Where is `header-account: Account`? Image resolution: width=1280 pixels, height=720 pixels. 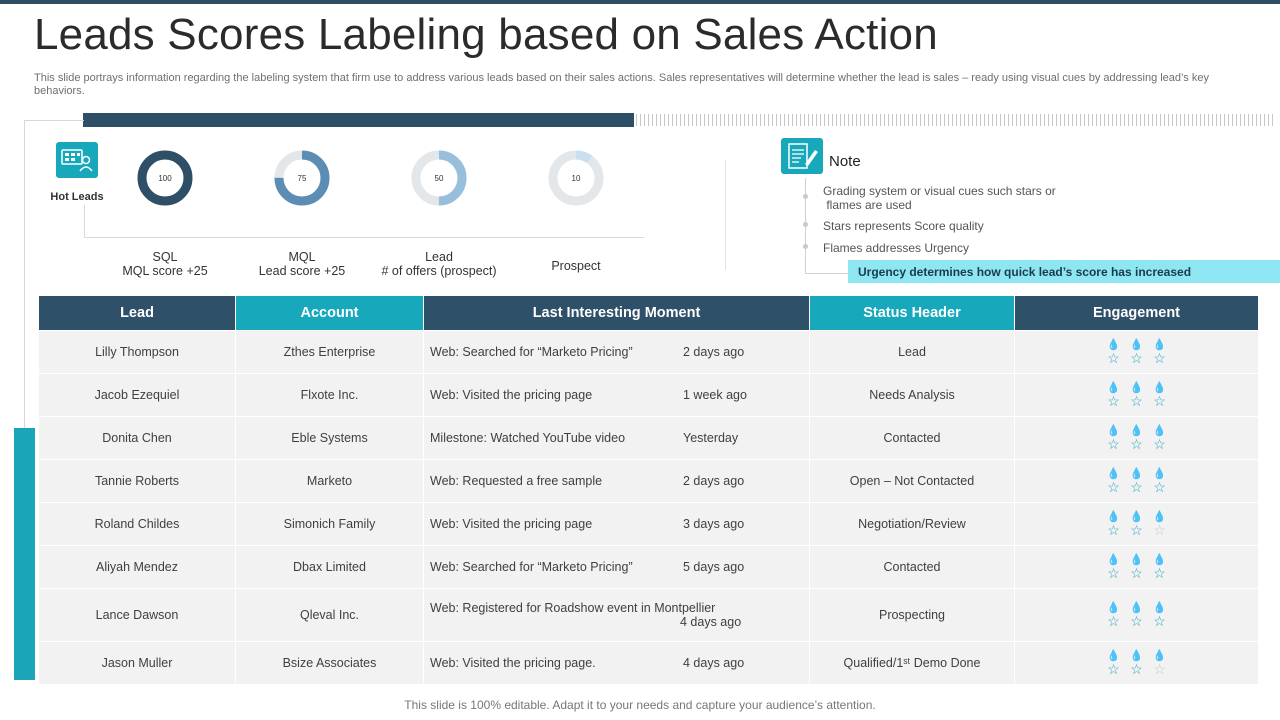
header-account: Account is located at coordinates (329, 313).